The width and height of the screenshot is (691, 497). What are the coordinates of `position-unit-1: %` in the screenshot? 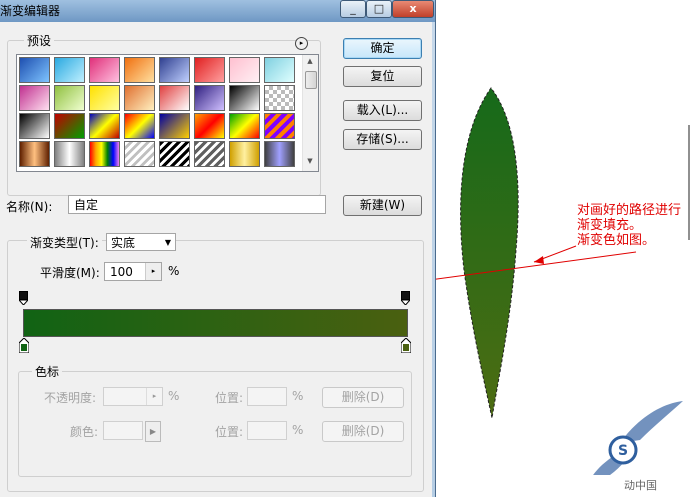 It's located at (298, 396).